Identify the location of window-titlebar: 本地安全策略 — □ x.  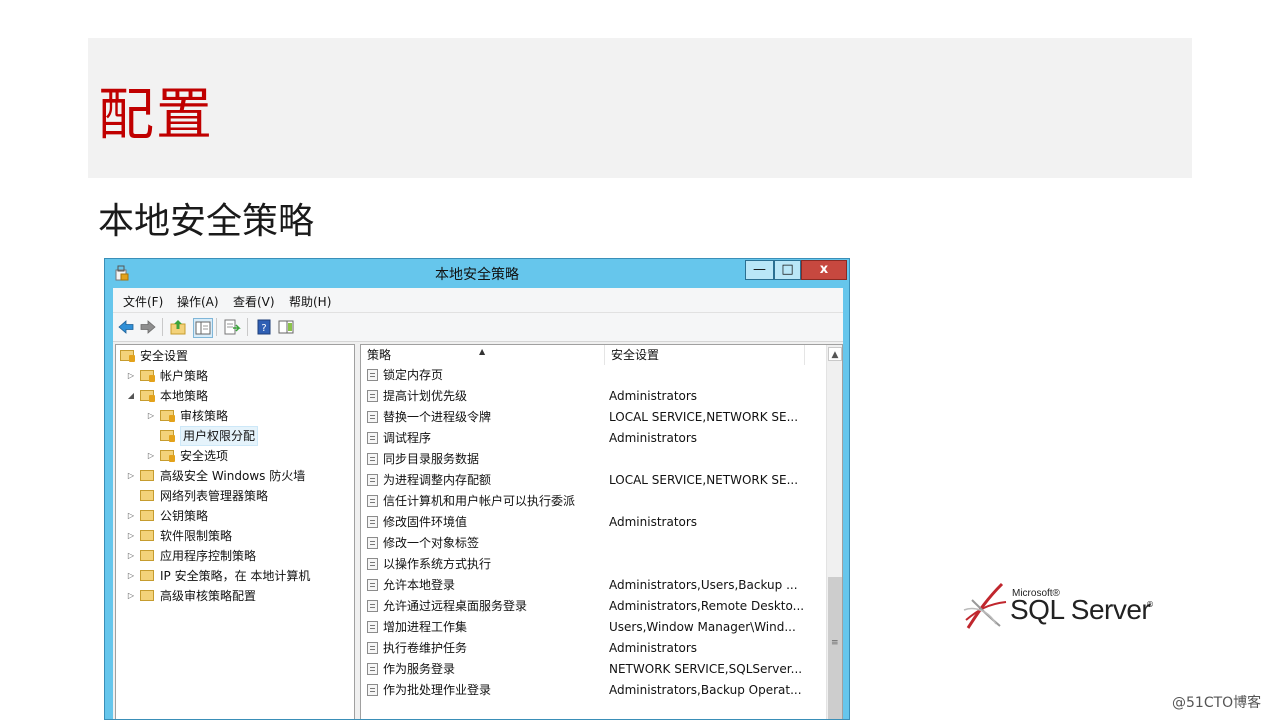
(477, 273).